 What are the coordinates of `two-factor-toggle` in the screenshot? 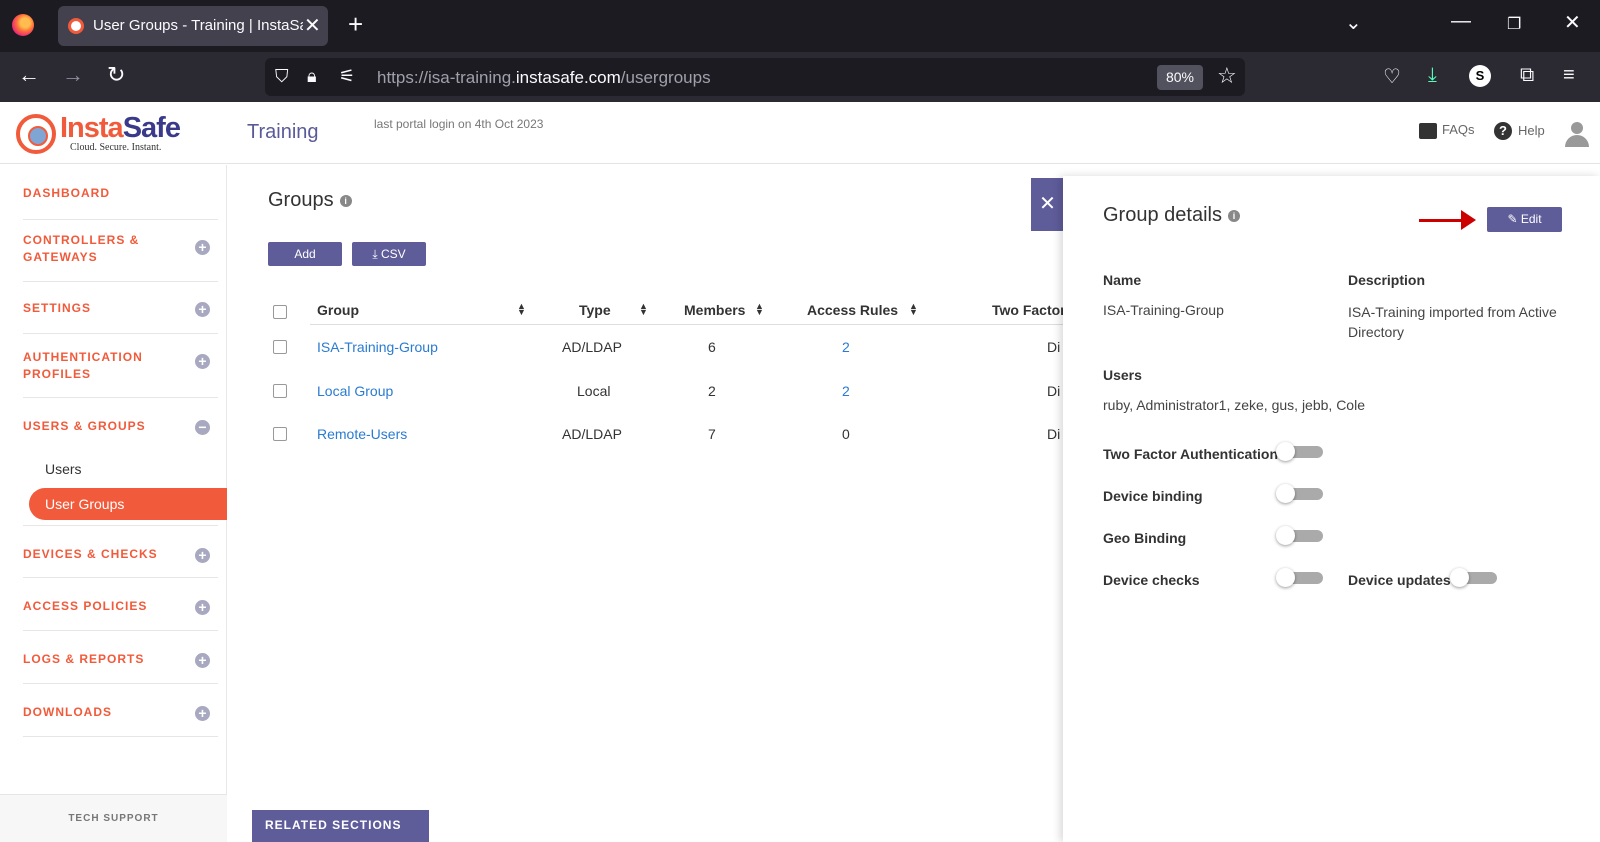 It's located at (1299, 451).